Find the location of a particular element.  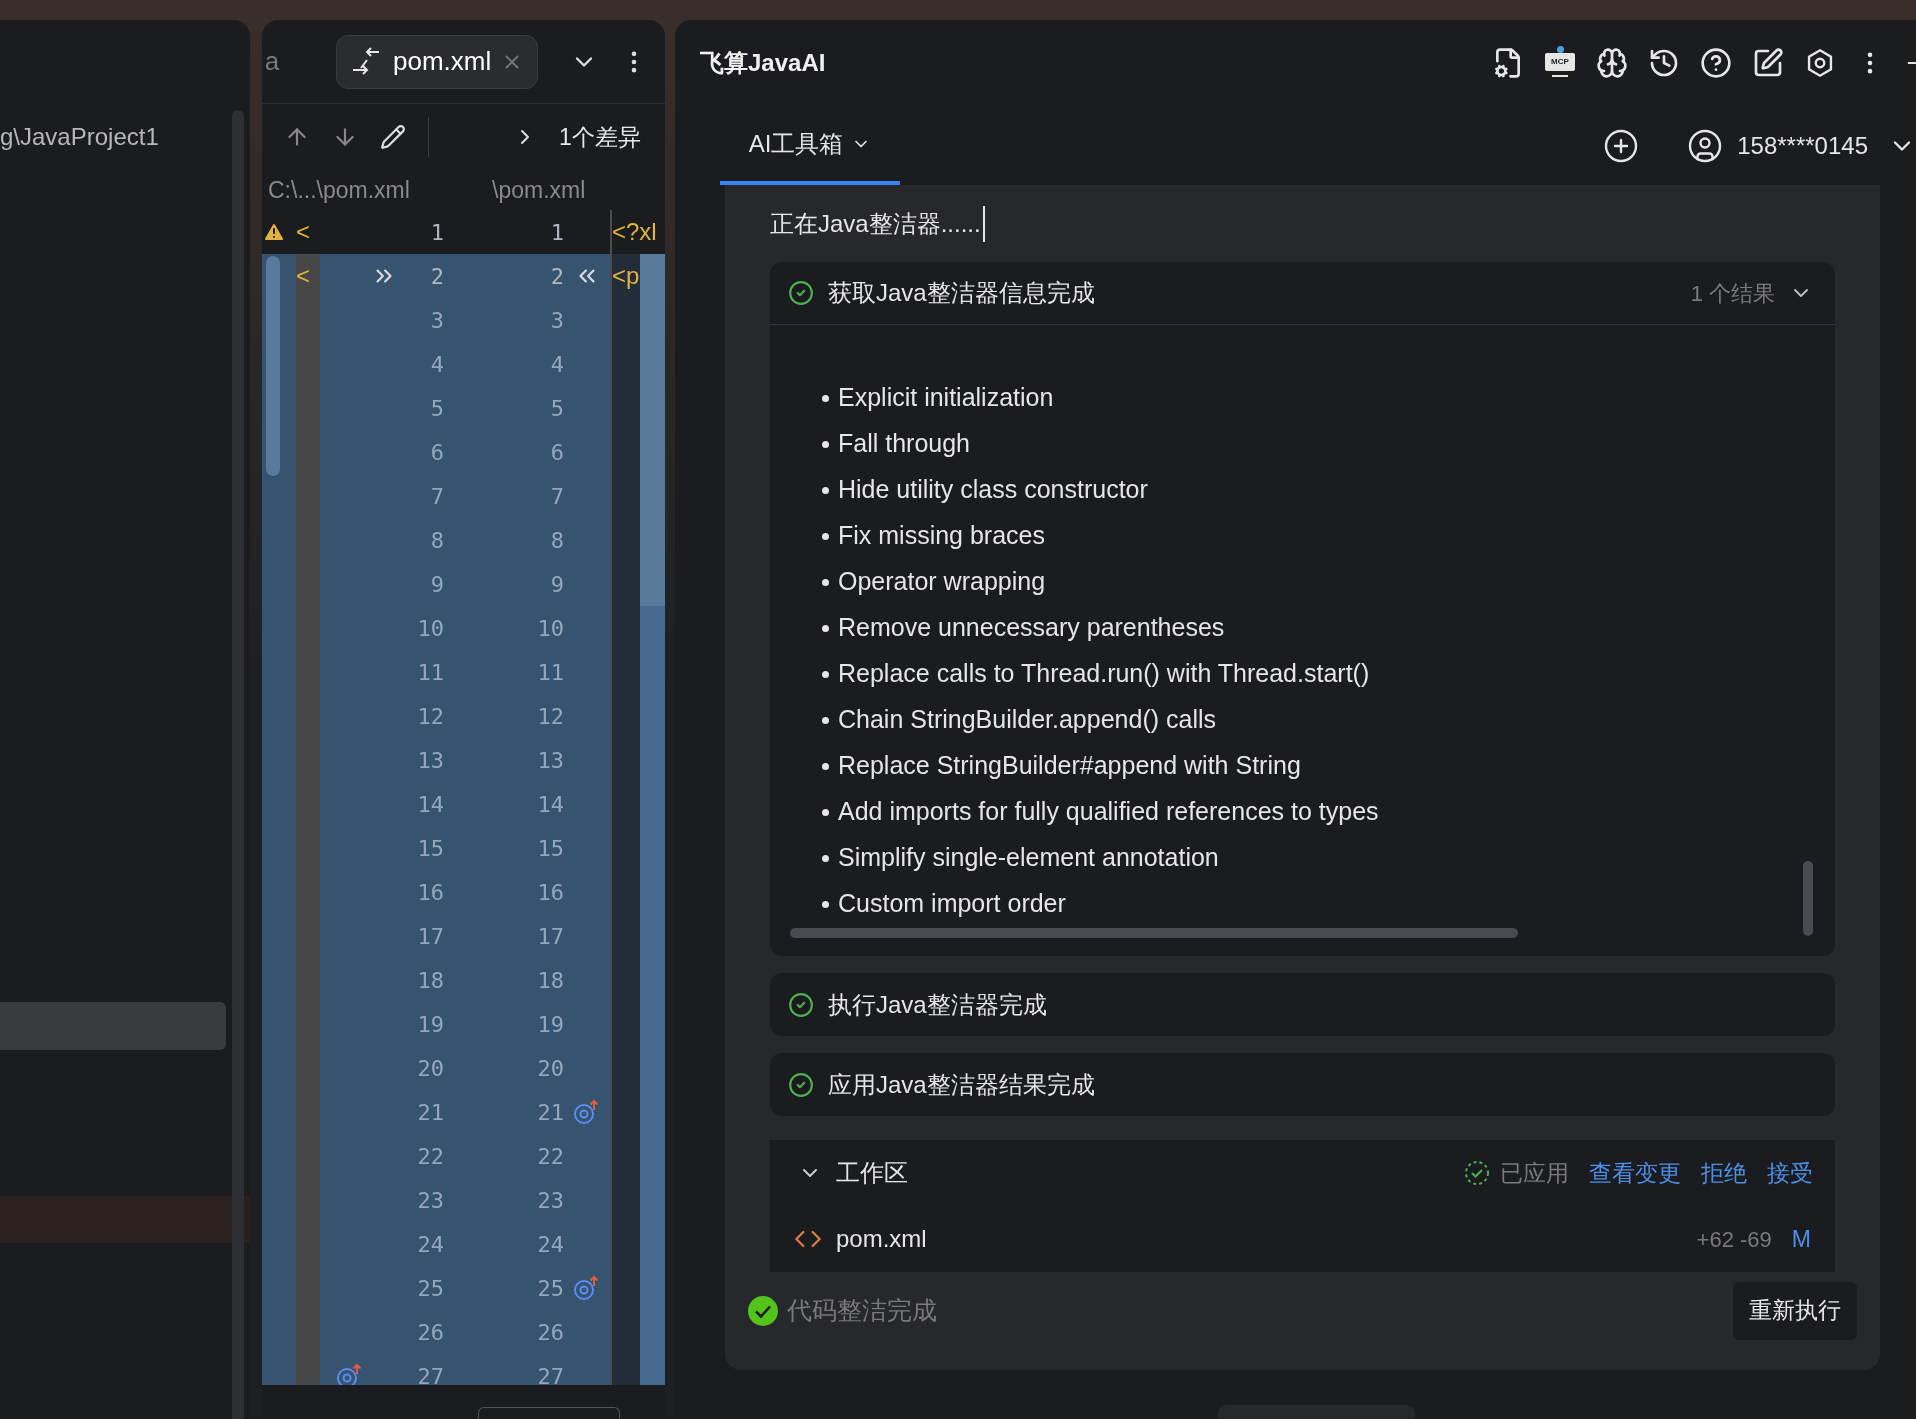

horizontal-scrollbar is located at coordinates (1154, 933).